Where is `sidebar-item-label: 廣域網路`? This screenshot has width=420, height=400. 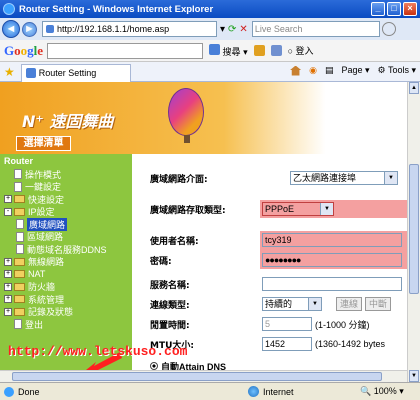
sidebar-item-label: 廣域網路 is located at coordinates (47, 224).